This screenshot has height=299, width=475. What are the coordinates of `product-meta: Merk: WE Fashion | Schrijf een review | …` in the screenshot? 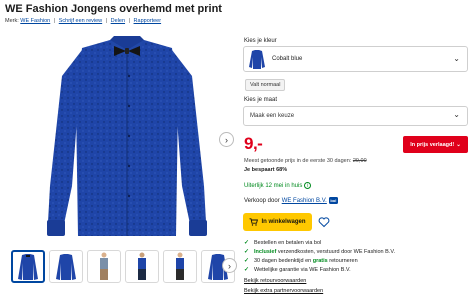 It's located at (83, 21).